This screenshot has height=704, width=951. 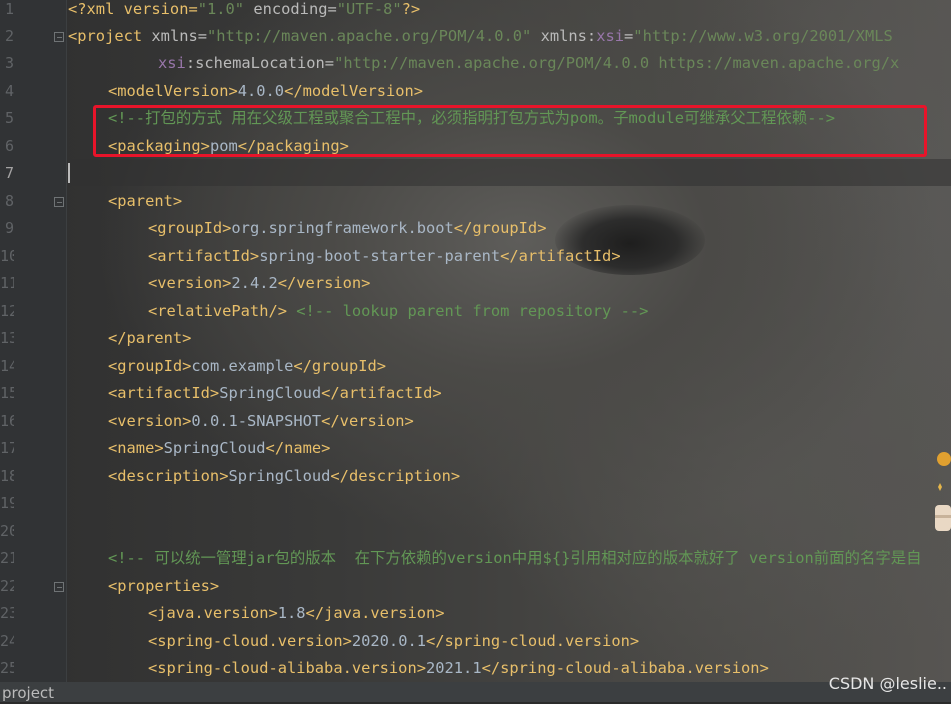 What do you see at coordinates (9, 9) in the screenshot?
I see `line-number: 1` at bounding box center [9, 9].